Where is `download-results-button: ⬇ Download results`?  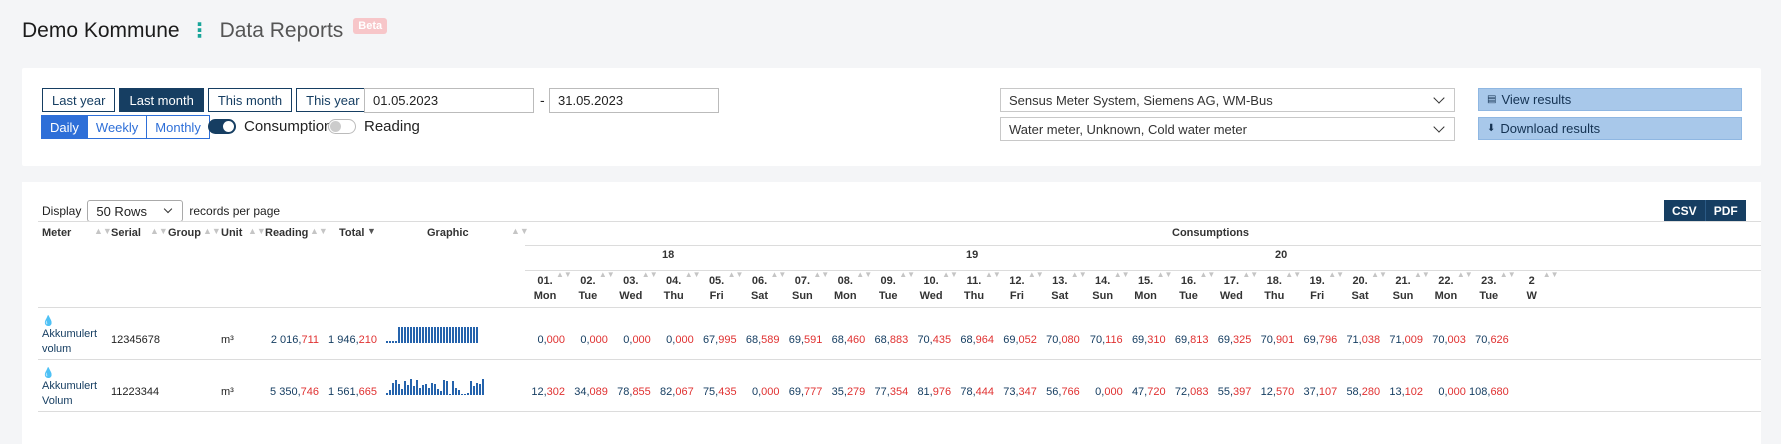
download-results-button: ⬇ Download results is located at coordinates (1610, 128).